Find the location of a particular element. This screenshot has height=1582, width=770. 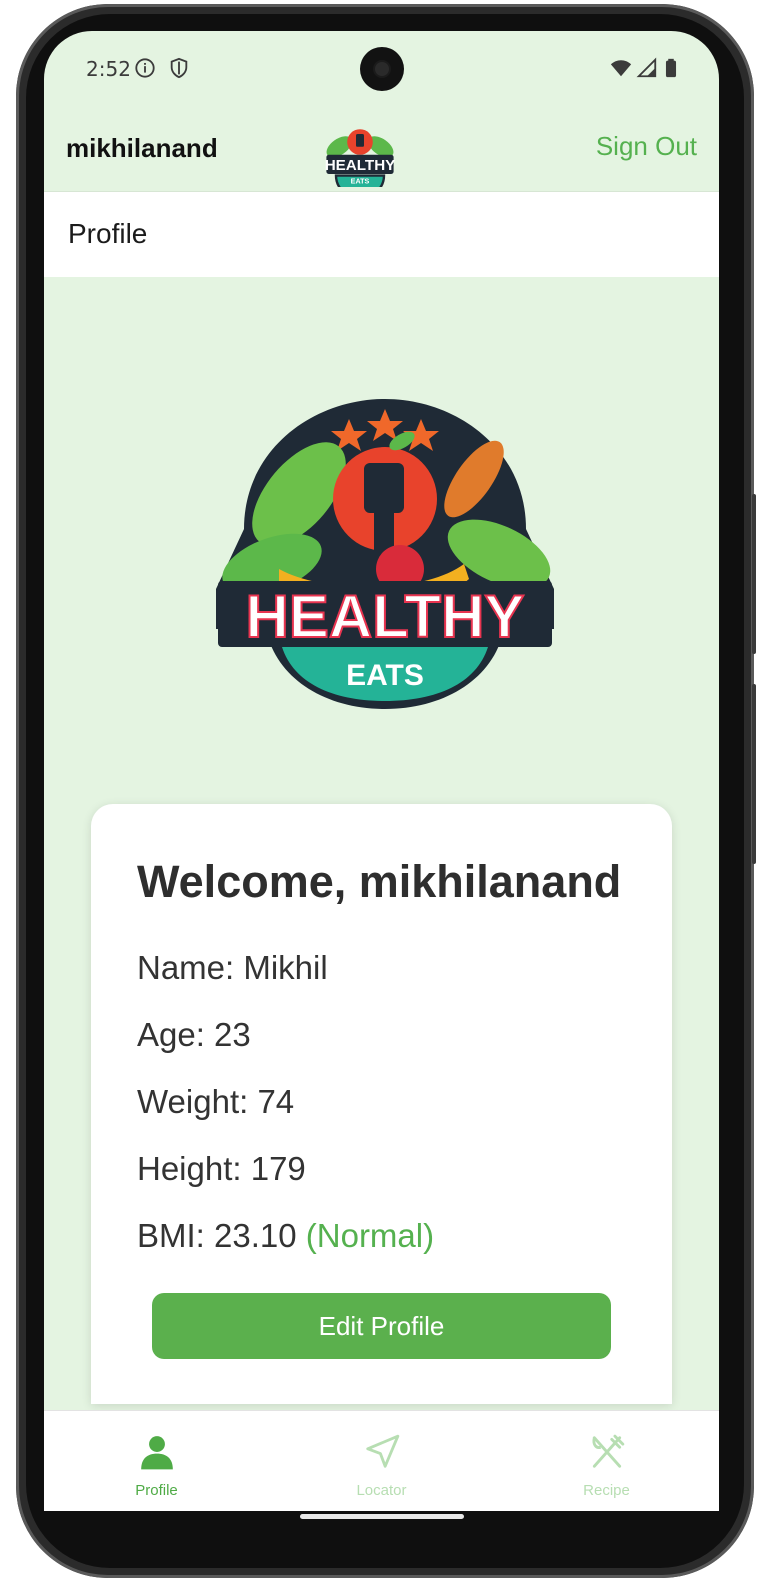

status-time: 2:52 is located at coordinates (108, 69).